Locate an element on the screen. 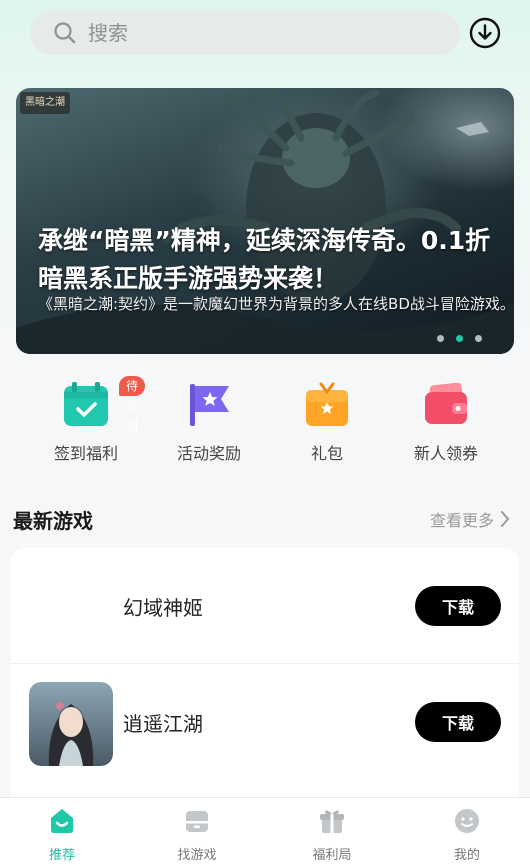  nav-tab-recommend: 推荐 is located at coordinates (62, 834).